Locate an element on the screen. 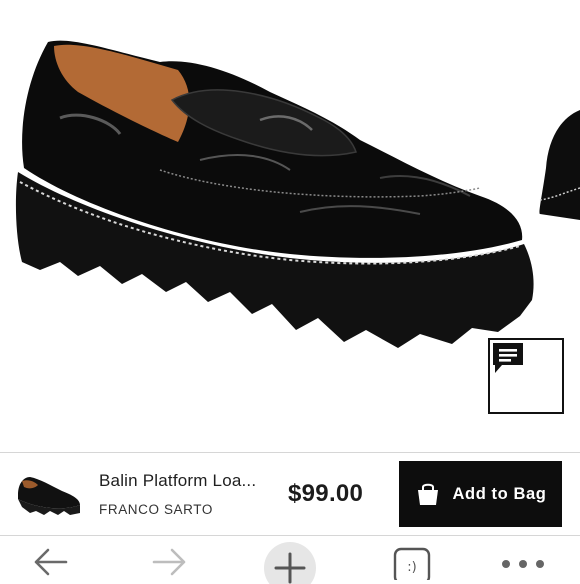  tab-switcher-icon: :) is located at coordinates (412, 563).